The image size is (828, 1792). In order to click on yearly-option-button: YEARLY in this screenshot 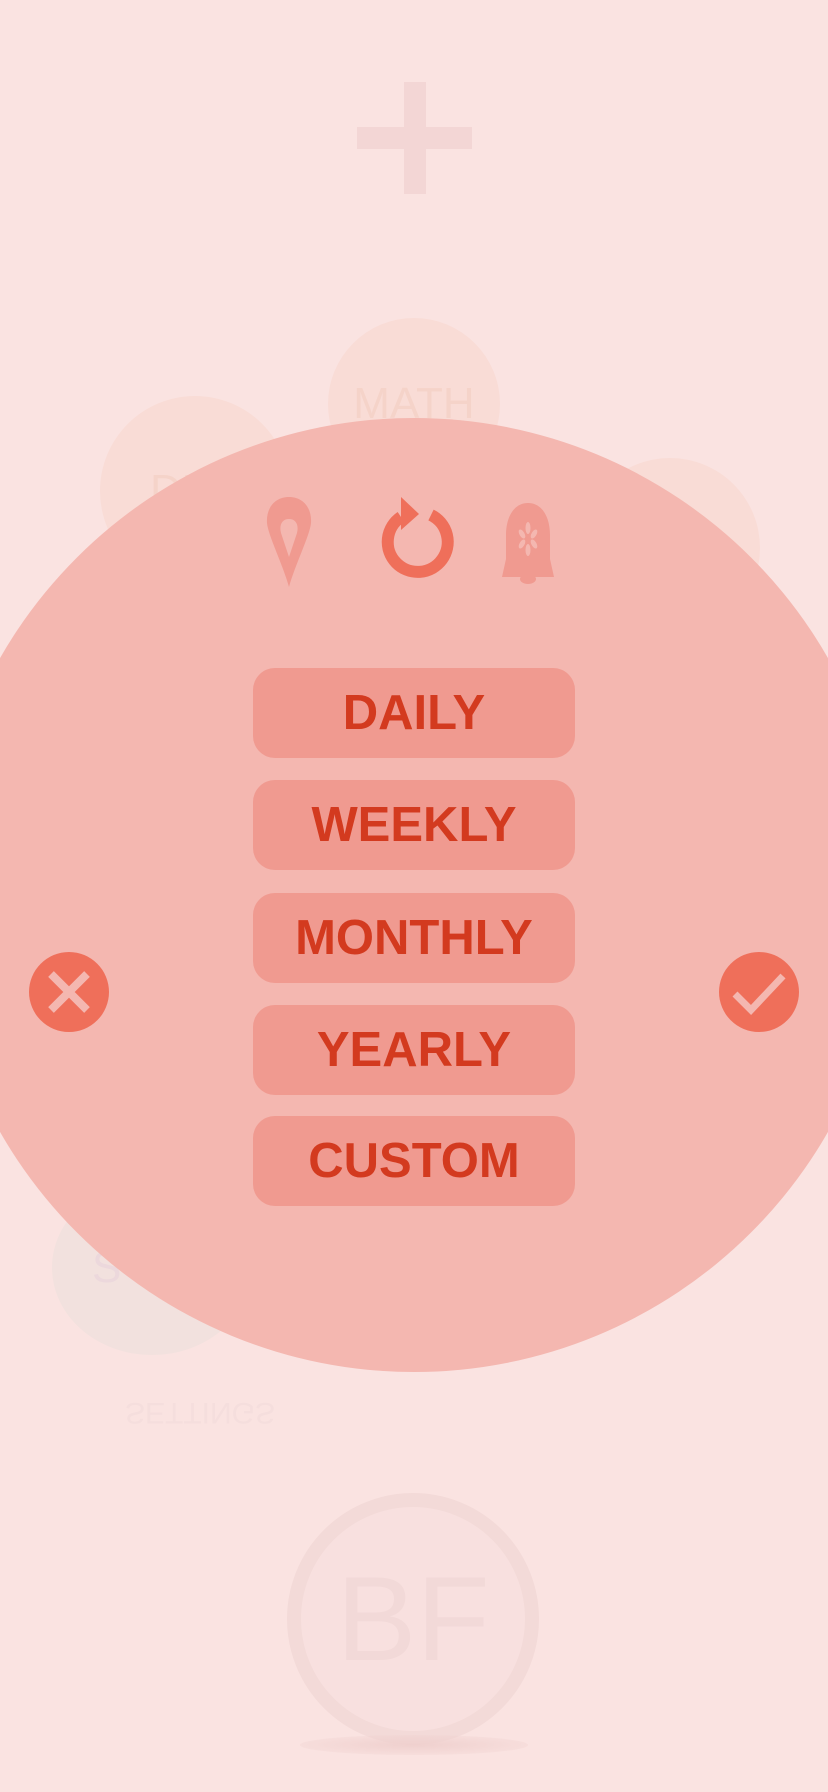, I will do `click(414, 1050)`.